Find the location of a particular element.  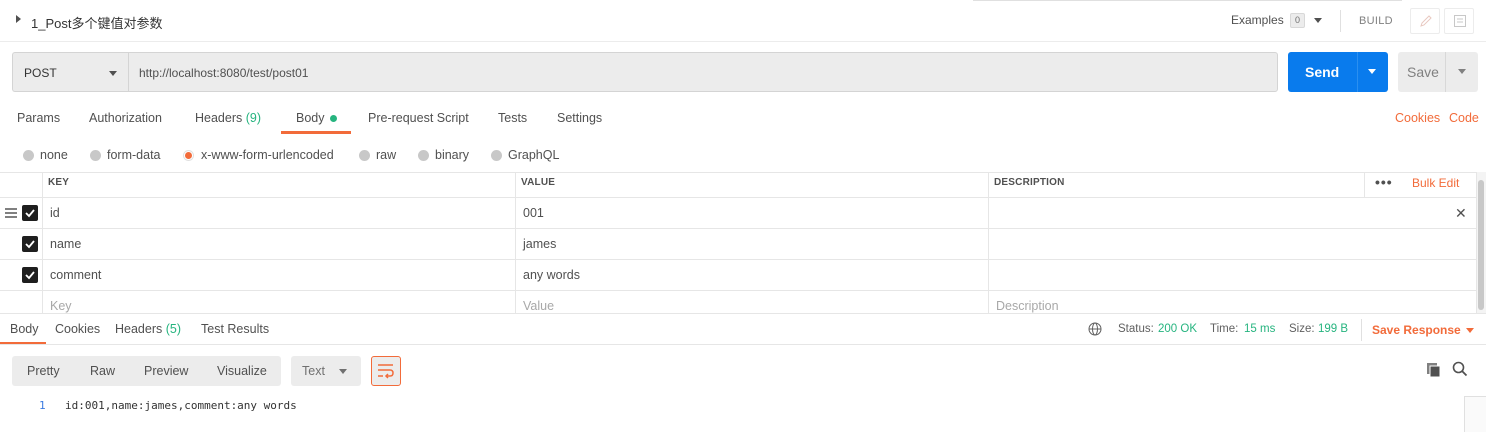

build-label: BUILD is located at coordinates (1376, 21).